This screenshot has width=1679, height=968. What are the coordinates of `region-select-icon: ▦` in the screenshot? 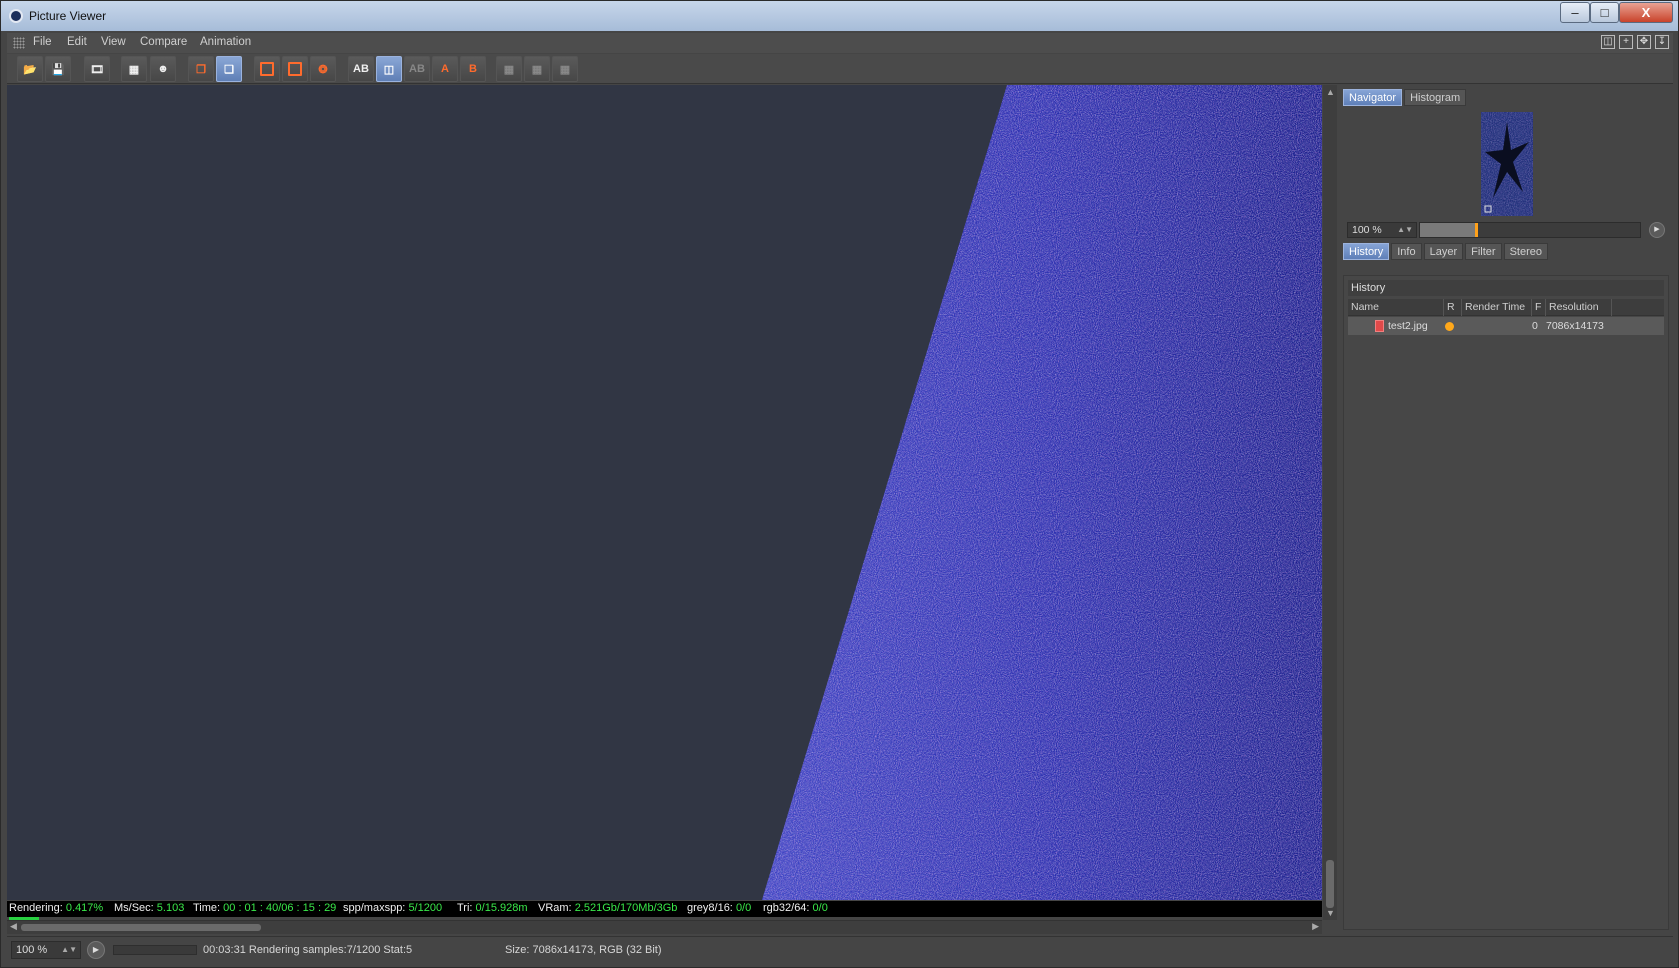 It's located at (134, 69).